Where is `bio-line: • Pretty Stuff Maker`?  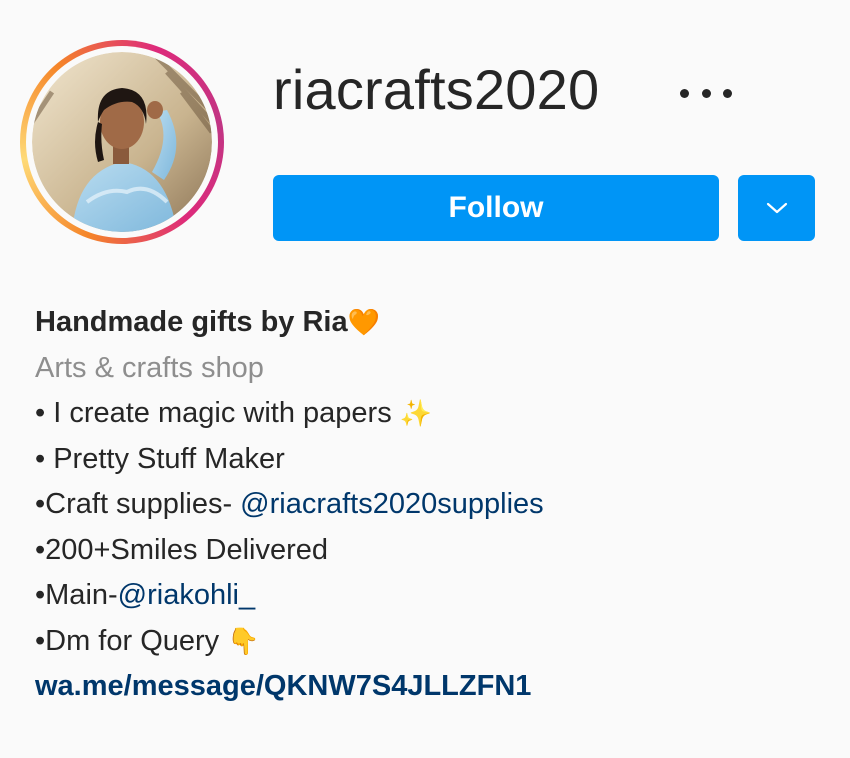
bio-line: • Pretty Stuff Maker is located at coordinates (160, 458).